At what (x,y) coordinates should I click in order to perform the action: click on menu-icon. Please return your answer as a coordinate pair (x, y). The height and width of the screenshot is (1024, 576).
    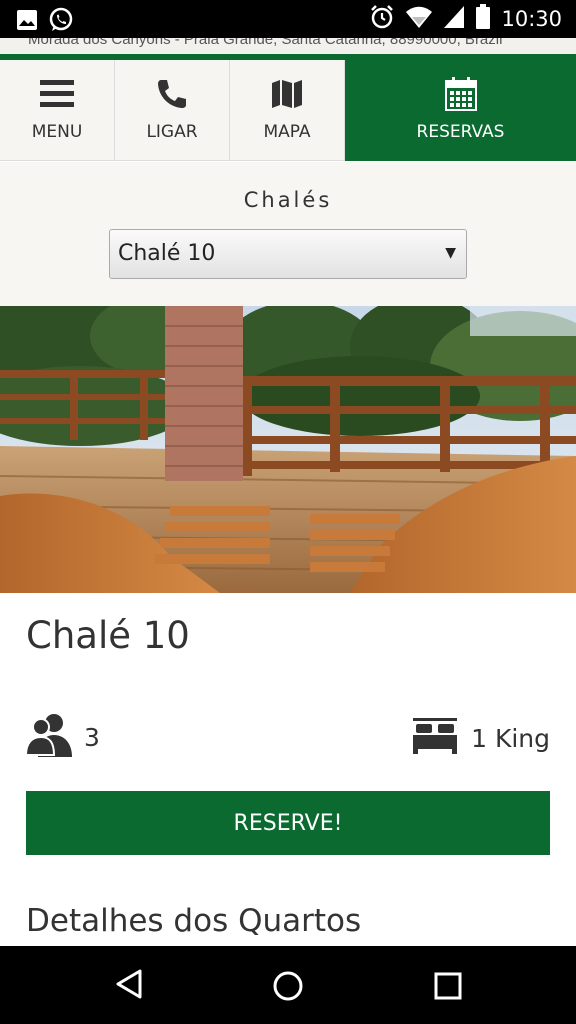
    Looking at the image, I should click on (57, 94).